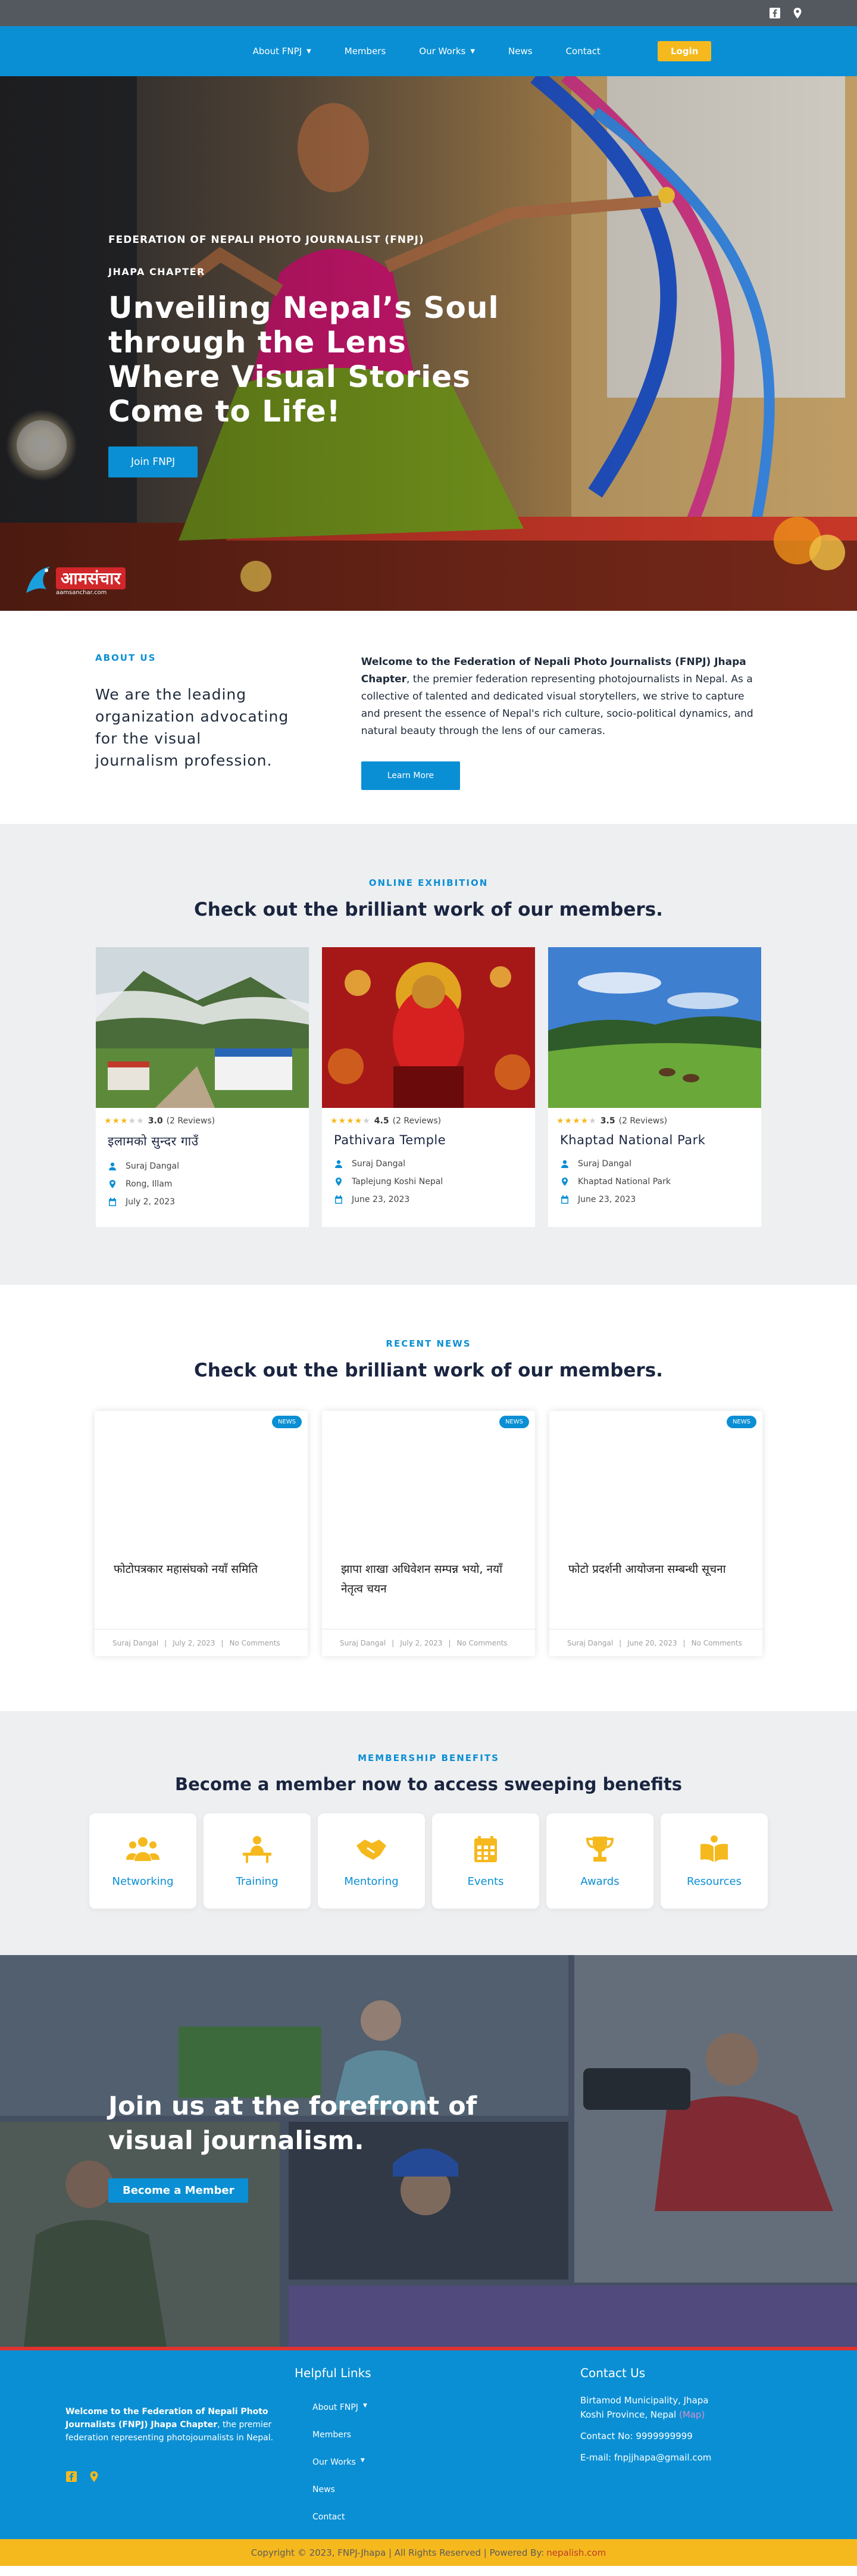 This screenshot has height=2576, width=857. I want to click on nav-members: Members, so click(365, 51).